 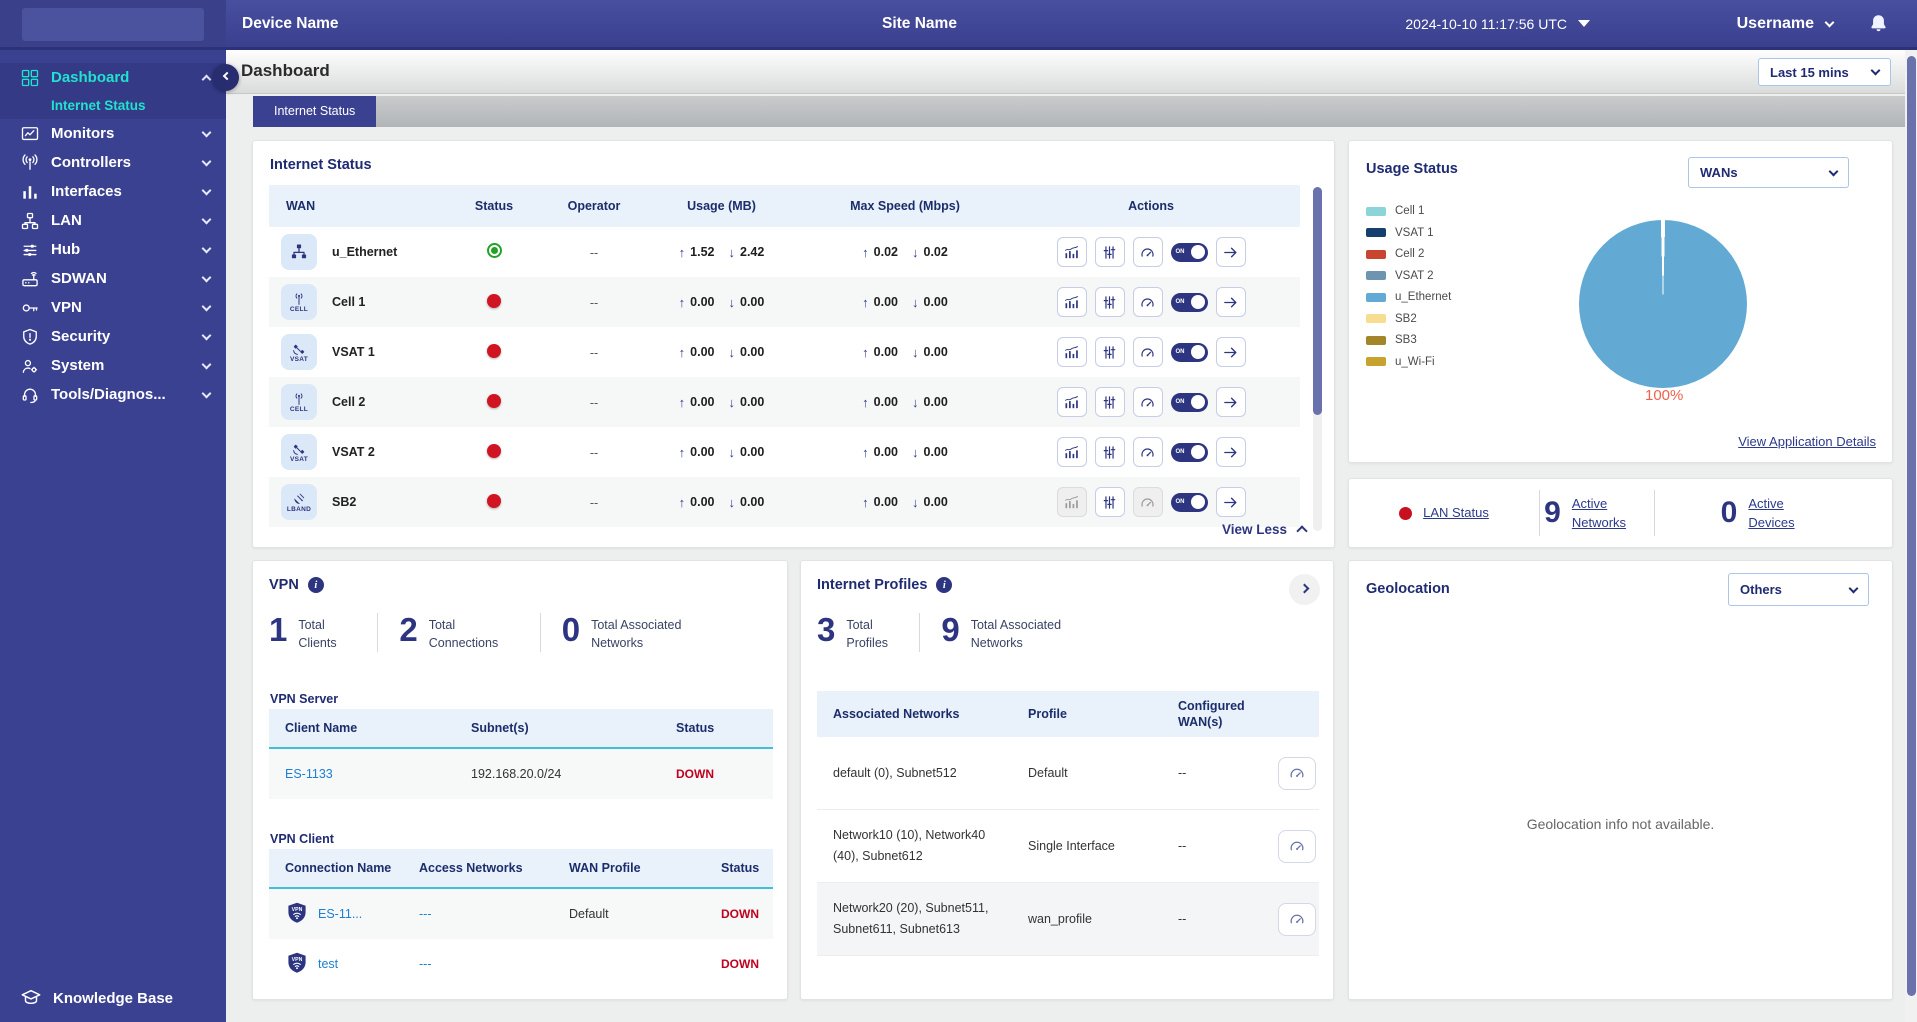 What do you see at coordinates (1087, 846) in the screenshot?
I see `profile-link: Single Interface` at bounding box center [1087, 846].